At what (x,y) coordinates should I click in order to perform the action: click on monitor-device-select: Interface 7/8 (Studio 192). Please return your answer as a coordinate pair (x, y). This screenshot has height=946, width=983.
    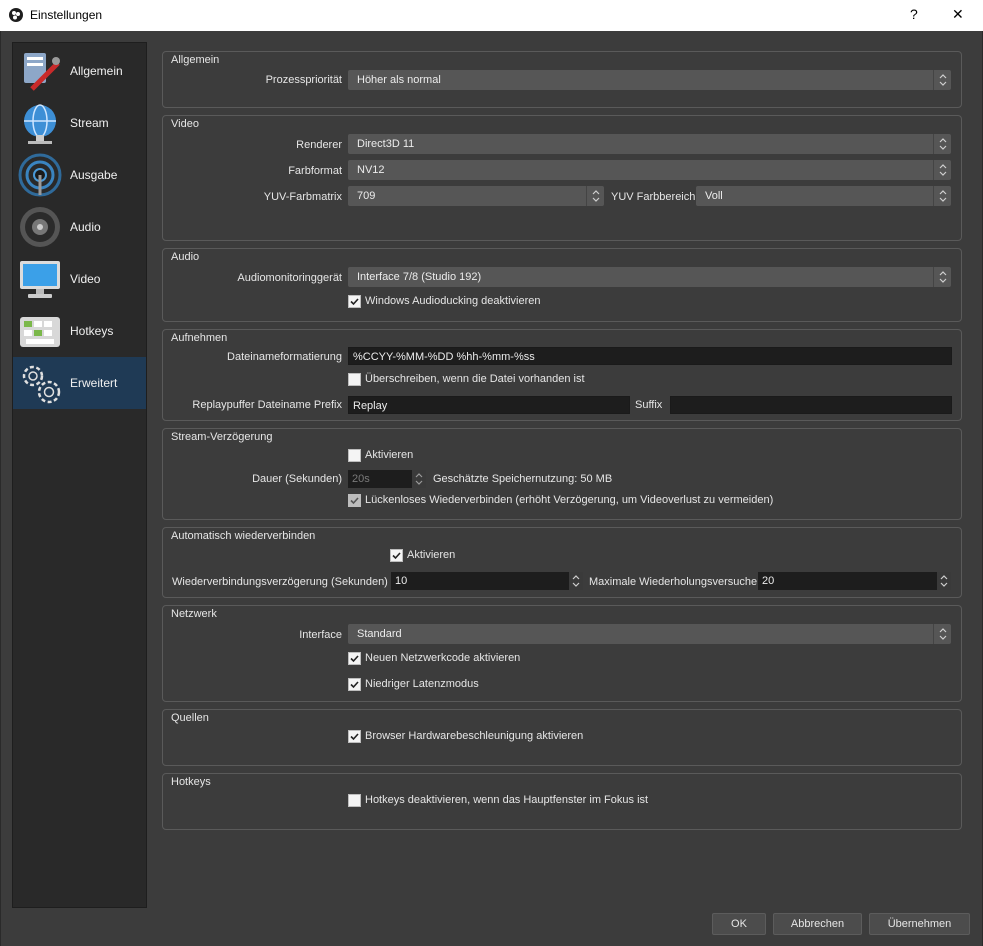
    Looking at the image, I should click on (649, 277).